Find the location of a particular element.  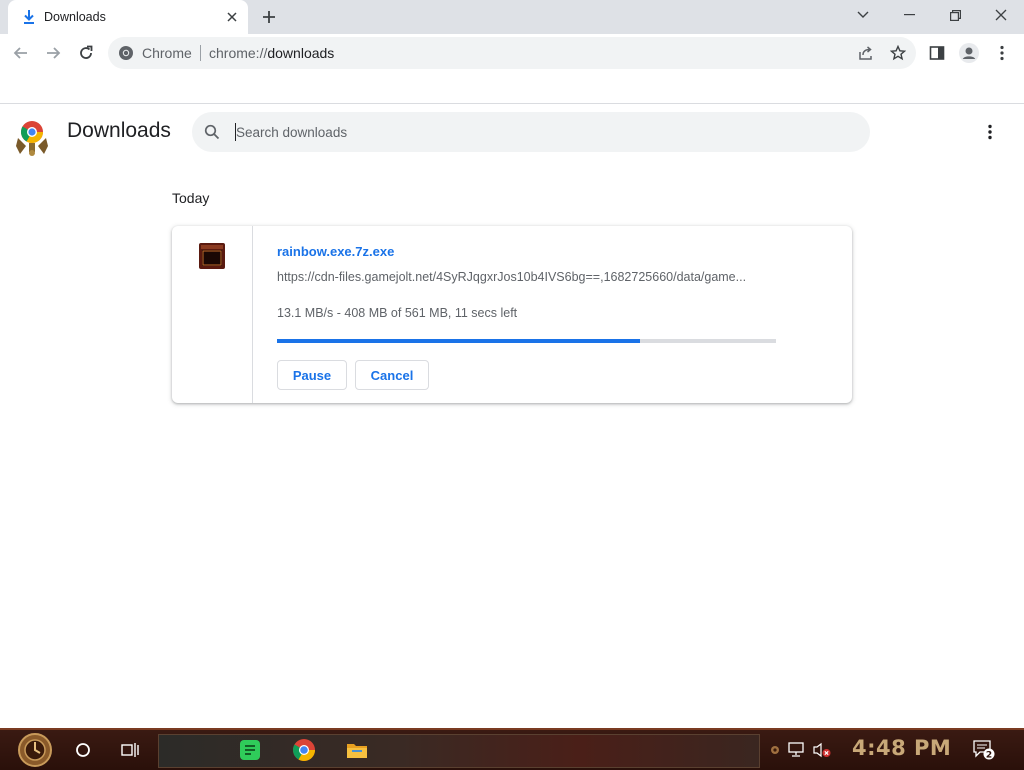

omnibox-separator is located at coordinates (200, 53).